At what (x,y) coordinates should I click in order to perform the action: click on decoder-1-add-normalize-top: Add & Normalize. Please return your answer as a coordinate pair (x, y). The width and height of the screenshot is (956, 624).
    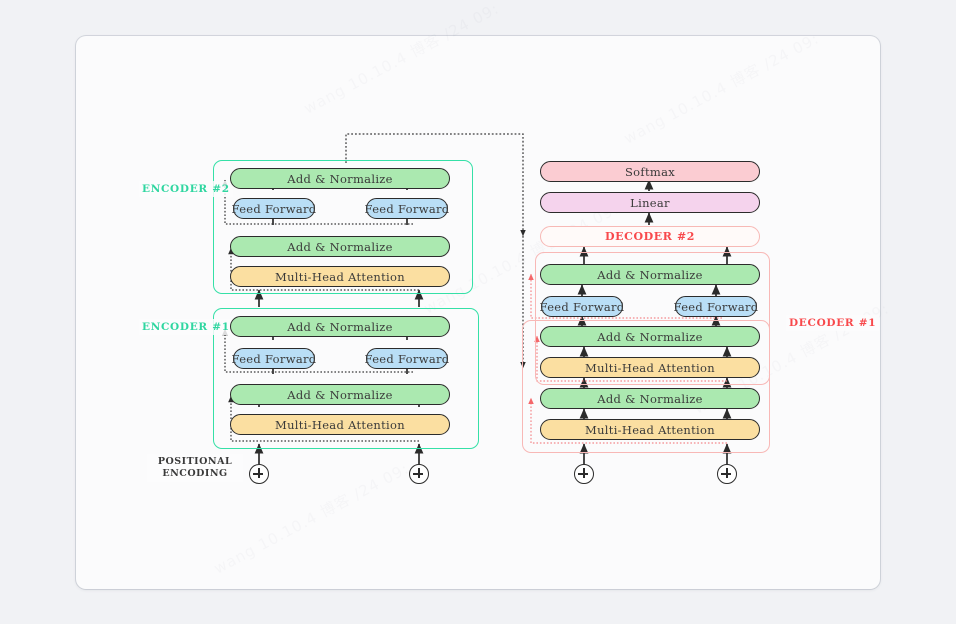
    Looking at the image, I should click on (650, 274).